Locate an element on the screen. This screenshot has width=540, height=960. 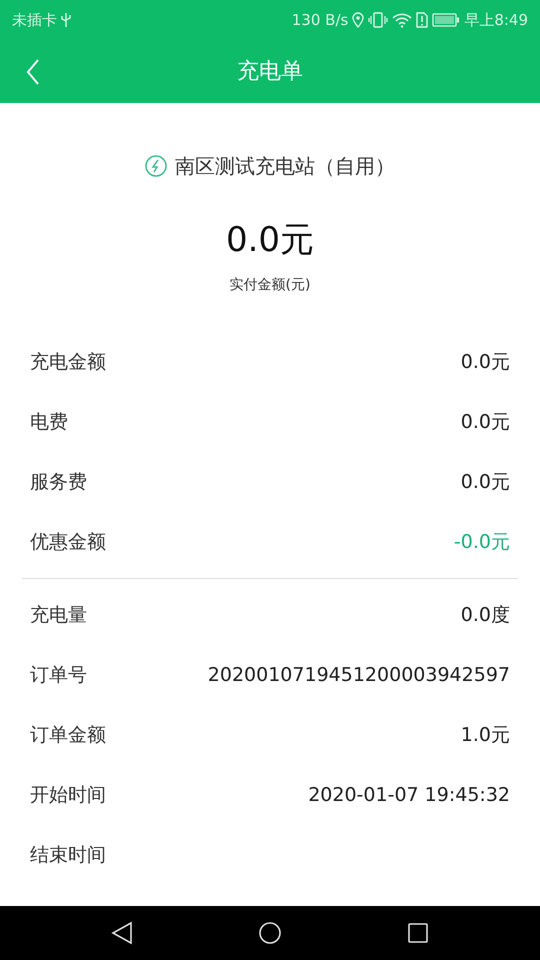
row-label: 电费 is located at coordinates (49, 422).